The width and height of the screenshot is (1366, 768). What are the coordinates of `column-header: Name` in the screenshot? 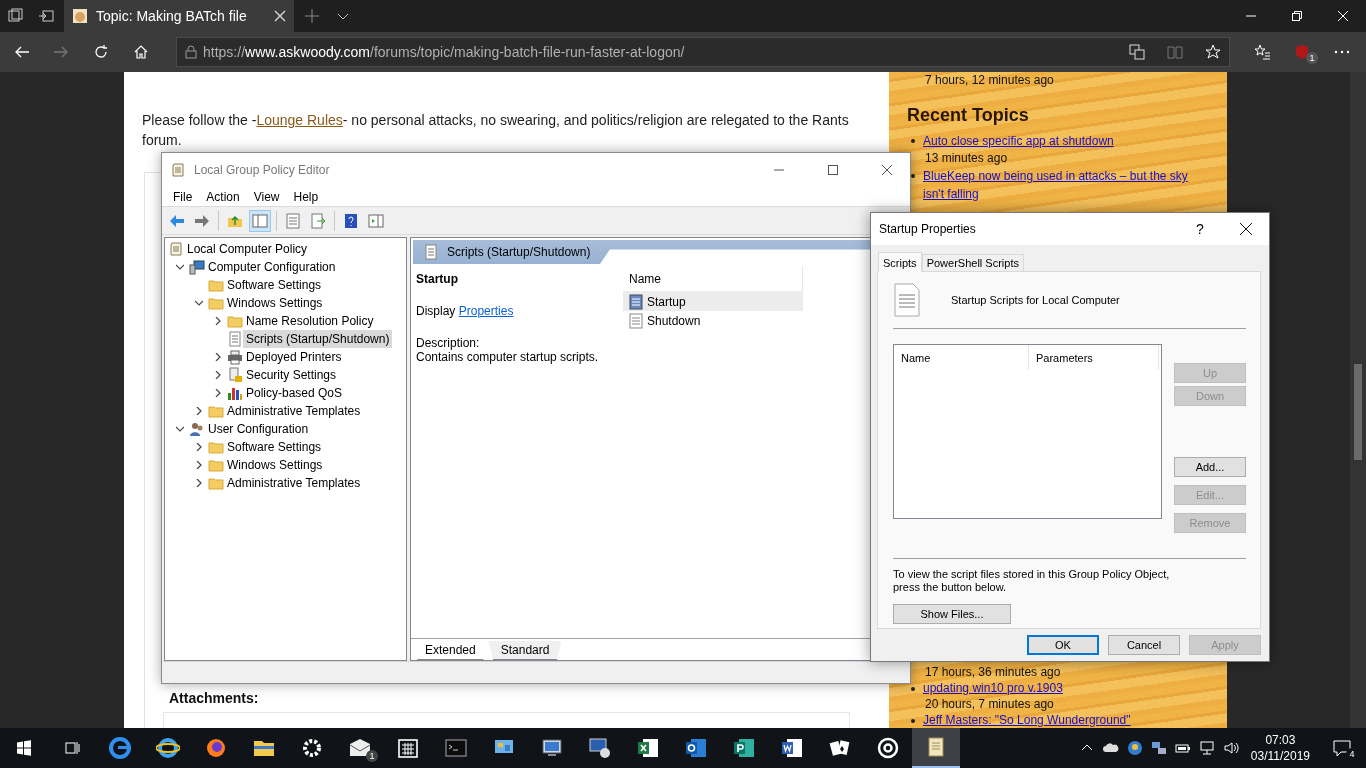 It's located at (961, 357).